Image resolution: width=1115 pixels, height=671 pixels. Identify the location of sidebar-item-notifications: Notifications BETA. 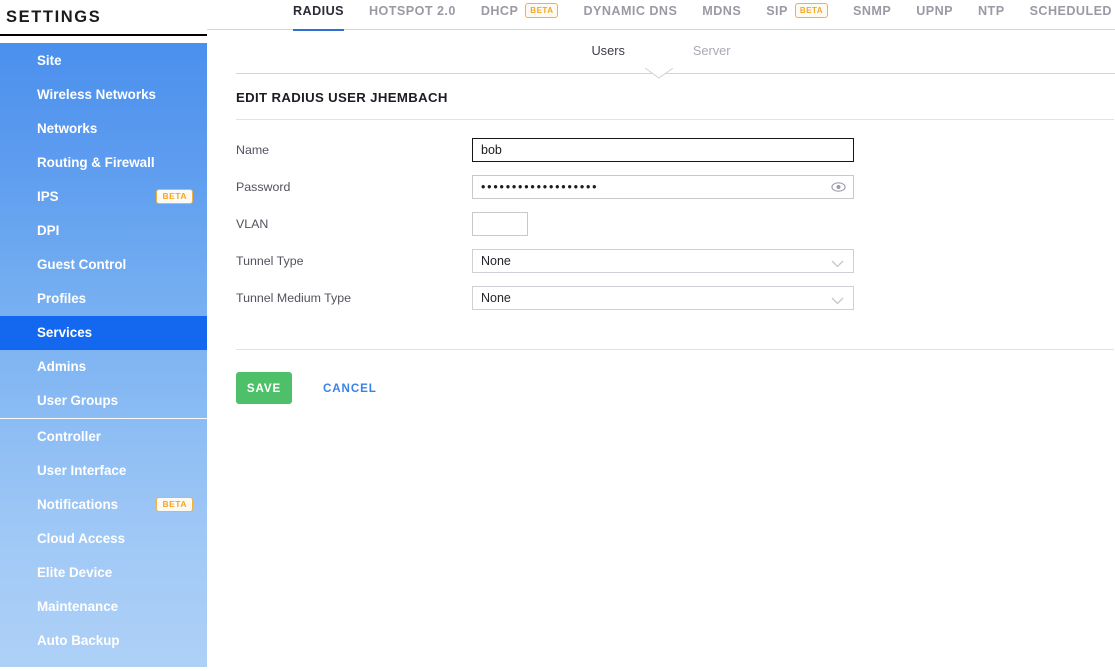
(103, 504).